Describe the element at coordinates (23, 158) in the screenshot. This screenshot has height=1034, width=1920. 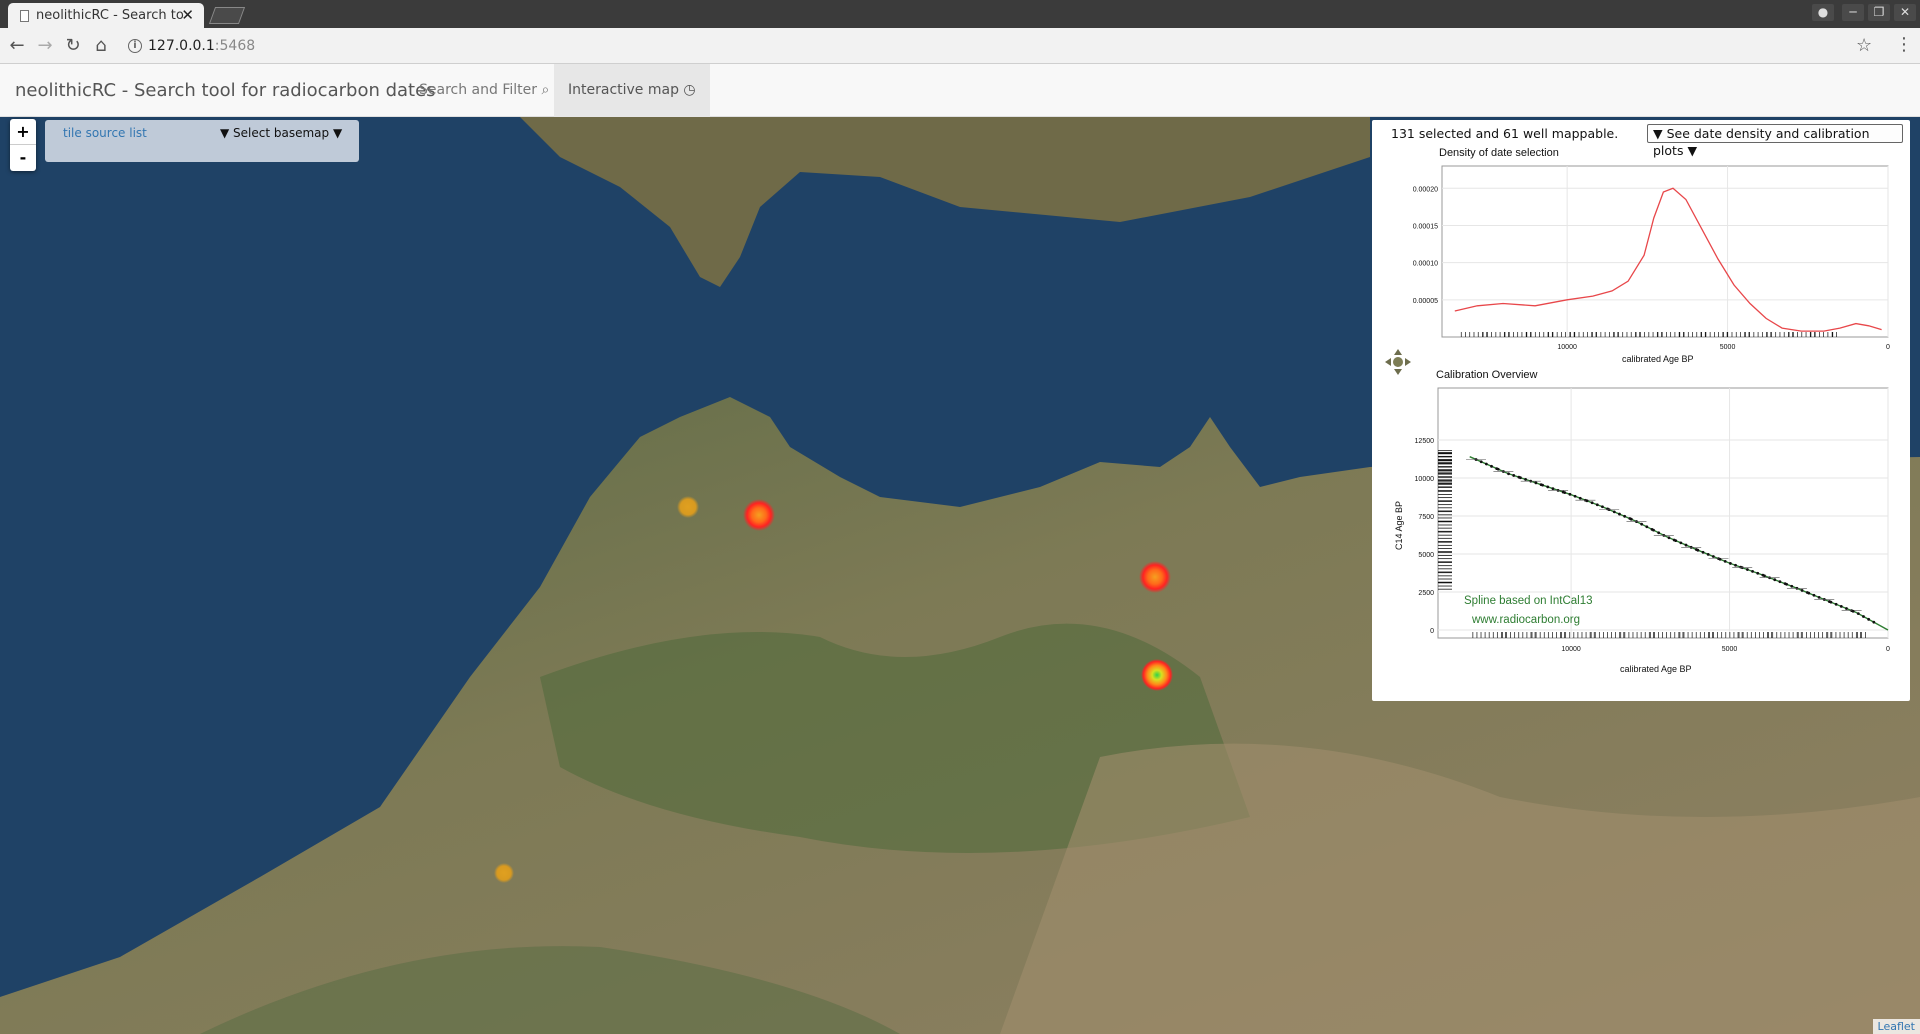
I see `zoom-out-button: -` at that location.